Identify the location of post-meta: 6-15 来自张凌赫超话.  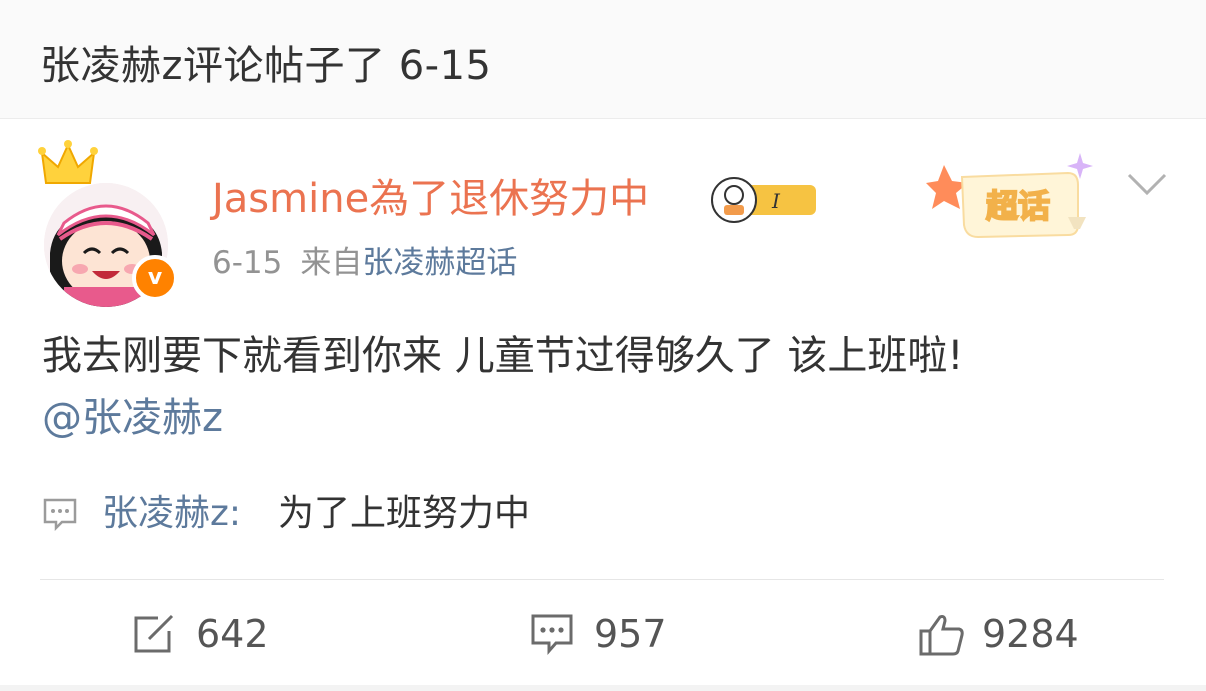
(364, 263).